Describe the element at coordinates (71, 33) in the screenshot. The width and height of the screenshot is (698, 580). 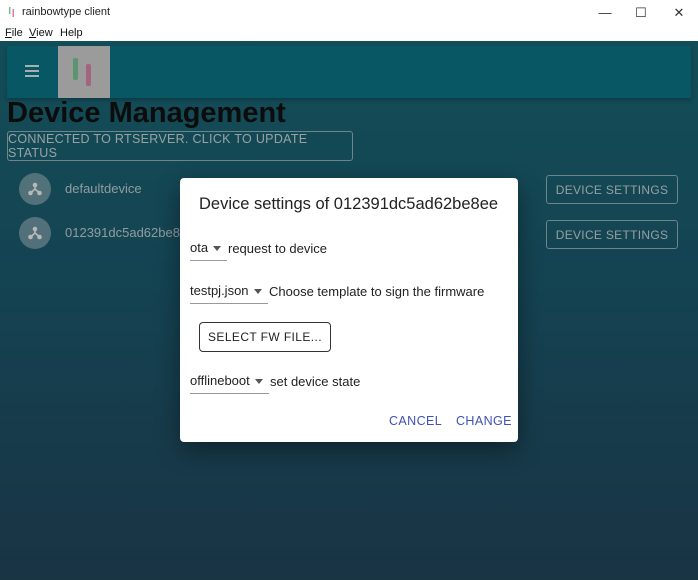
I see `menu-help: Help` at that location.